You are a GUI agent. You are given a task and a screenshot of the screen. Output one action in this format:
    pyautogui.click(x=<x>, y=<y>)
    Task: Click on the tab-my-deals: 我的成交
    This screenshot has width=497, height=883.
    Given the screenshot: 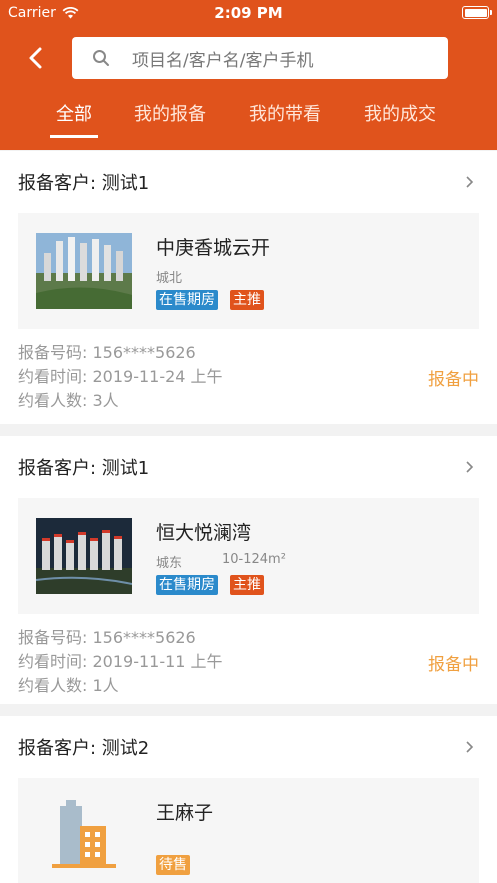 What is the action you would take?
    pyautogui.click(x=400, y=113)
    